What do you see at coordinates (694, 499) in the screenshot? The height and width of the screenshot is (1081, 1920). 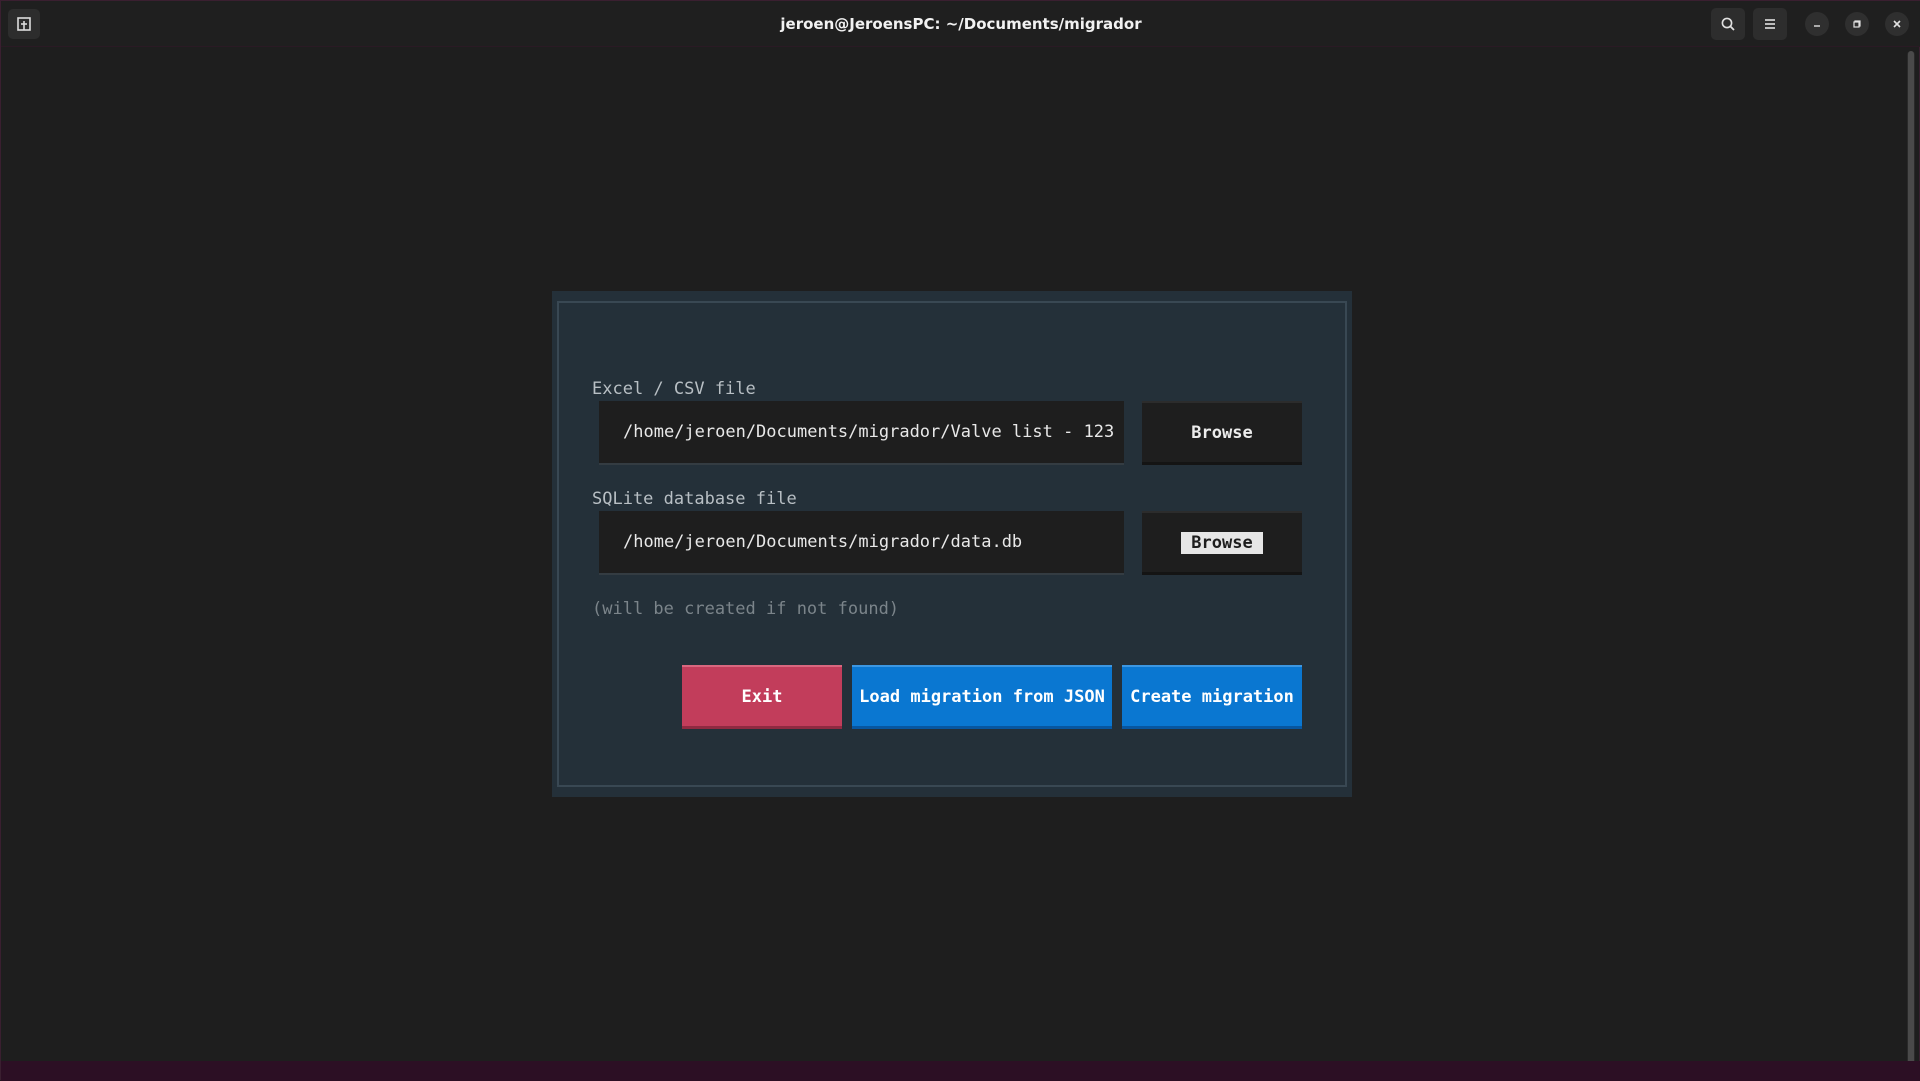 I see `sqlite-file-label: SQLite database file` at bounding box center [694, 499].